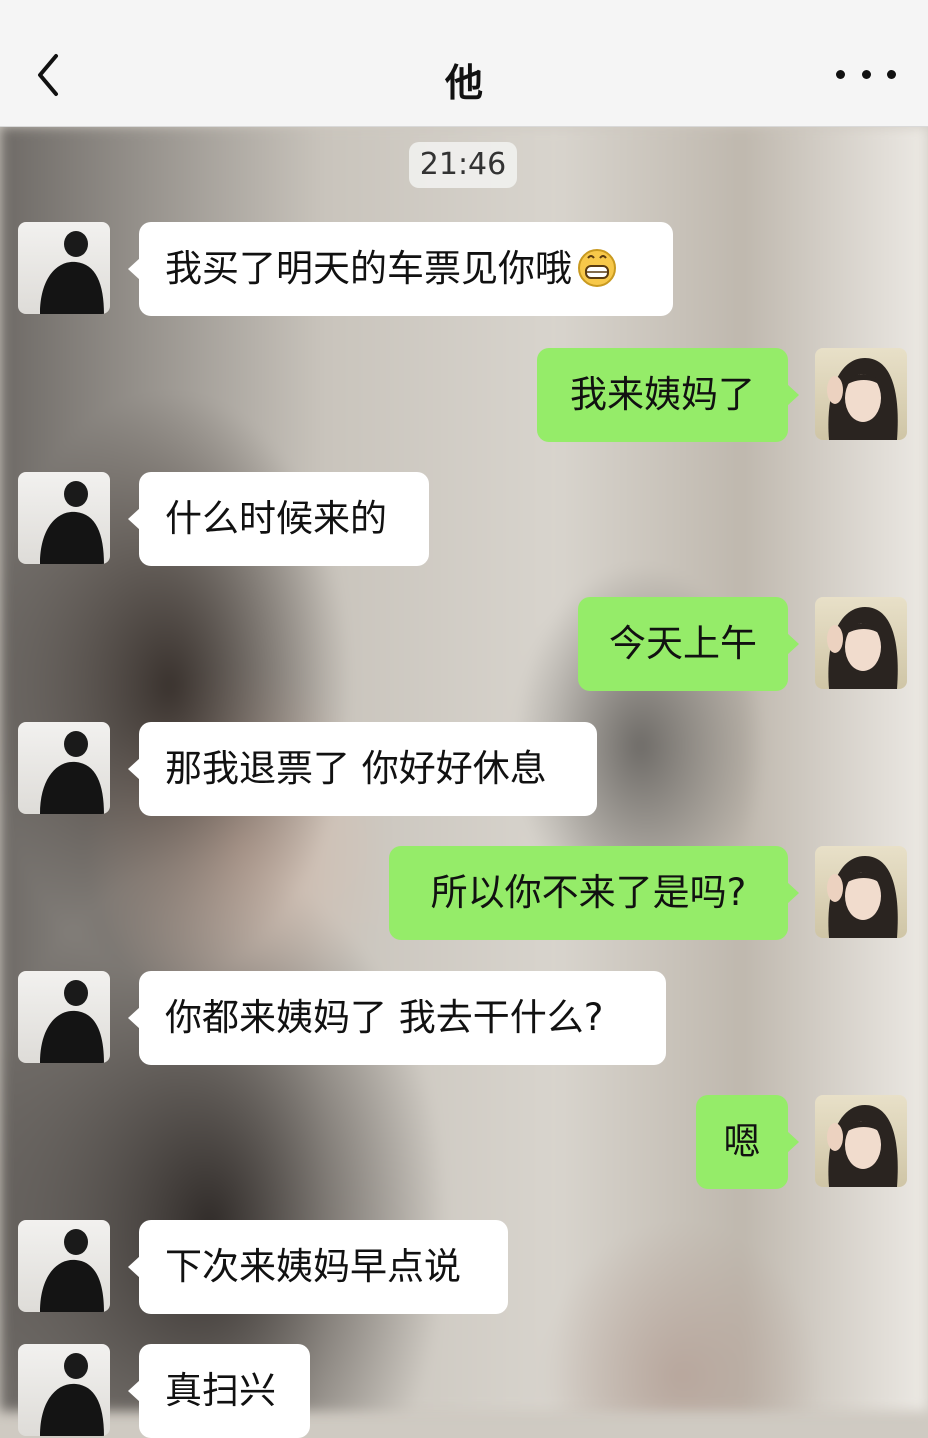  I want to click on received-message-bubble: 我买了明天的车票见你哦, so click(400, 269).